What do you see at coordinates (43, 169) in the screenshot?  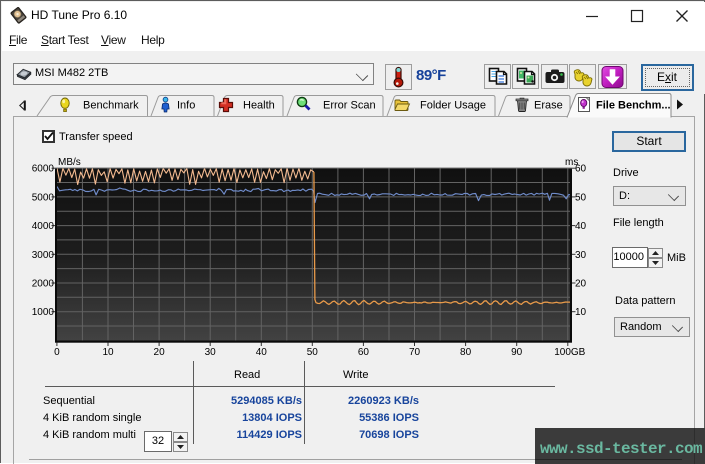 I see `svg-text: 6000` at bounding box center [43, 169].